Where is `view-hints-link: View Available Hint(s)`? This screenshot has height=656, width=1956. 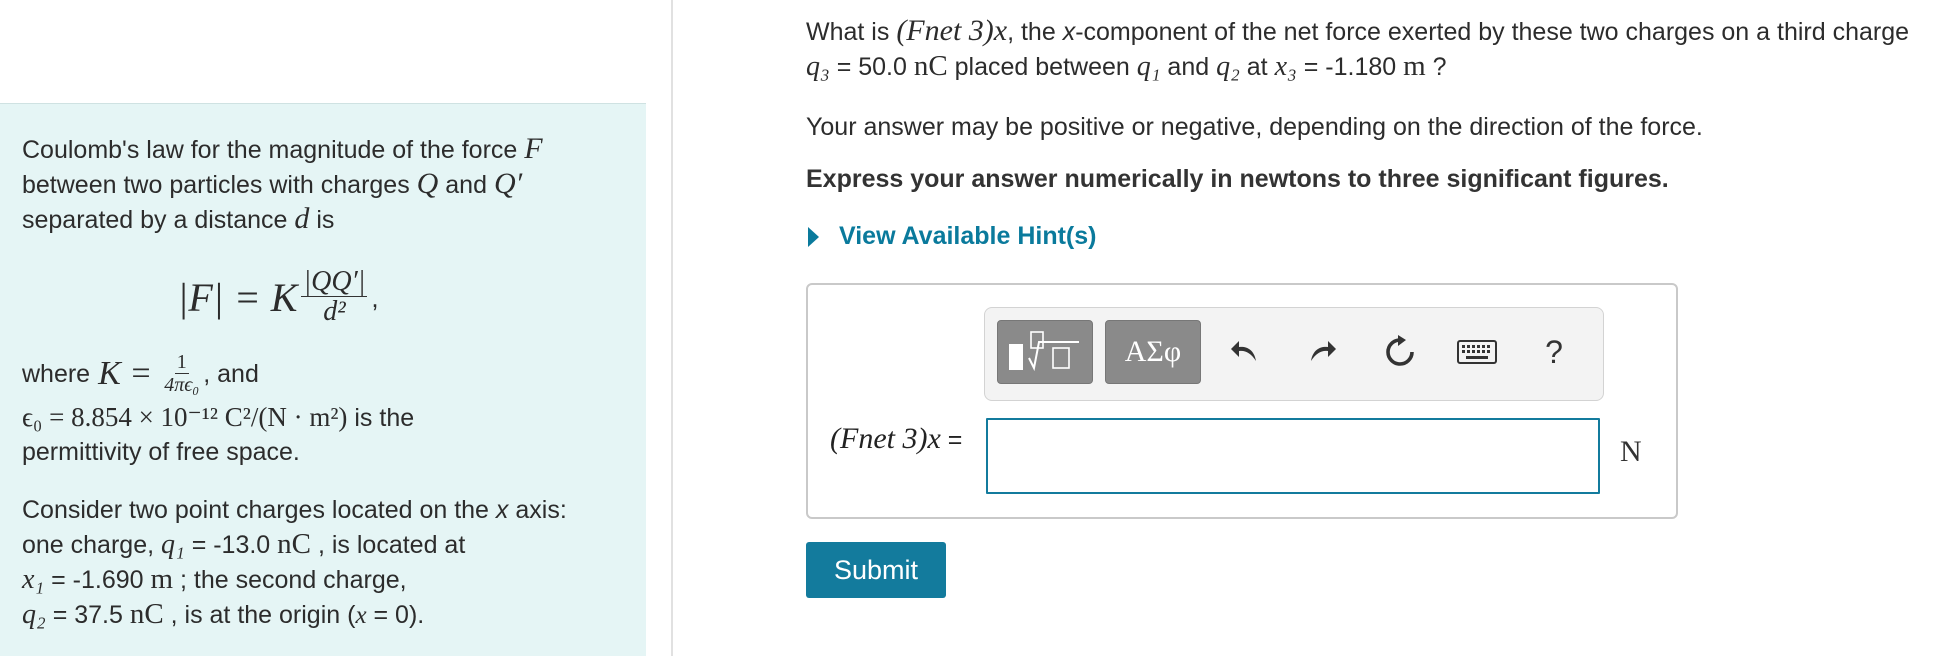 view-hints-link: View Available Hint(s) is located at coordinates (951, 236).